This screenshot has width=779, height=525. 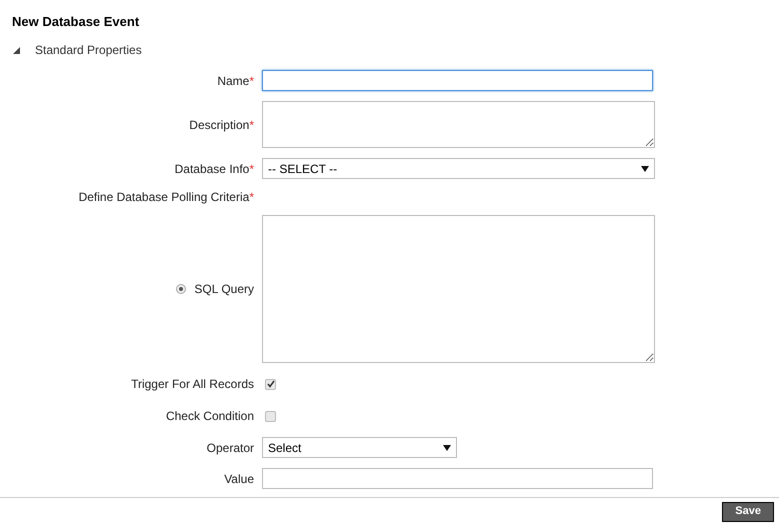 I want to click on dropdown: Select, so click(x=359, y=447).